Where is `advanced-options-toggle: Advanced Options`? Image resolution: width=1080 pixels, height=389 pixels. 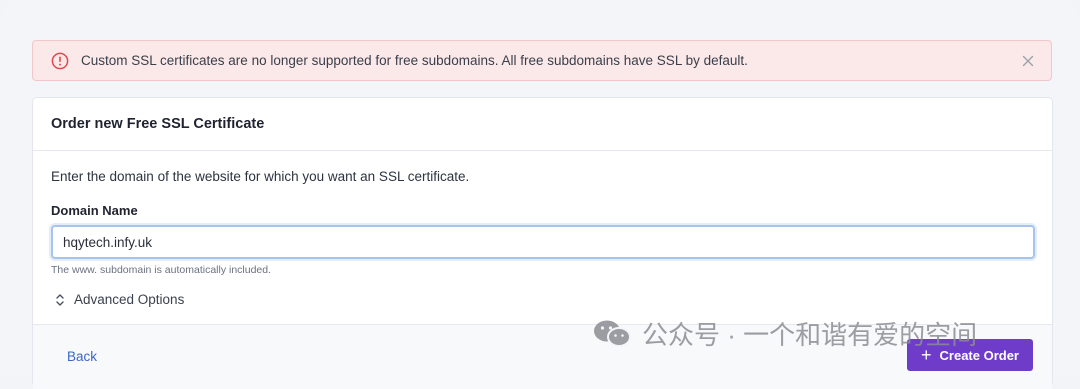
advanced-options-toggle: Advanced Options is located at coordinates (119, 299).